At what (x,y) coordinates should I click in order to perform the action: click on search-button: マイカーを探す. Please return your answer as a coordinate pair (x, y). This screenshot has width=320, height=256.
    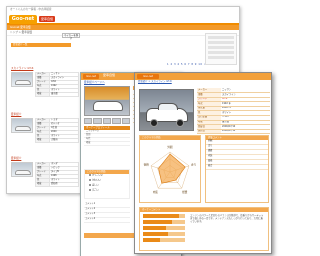
    Looking at the image, I should click on (71, 36).